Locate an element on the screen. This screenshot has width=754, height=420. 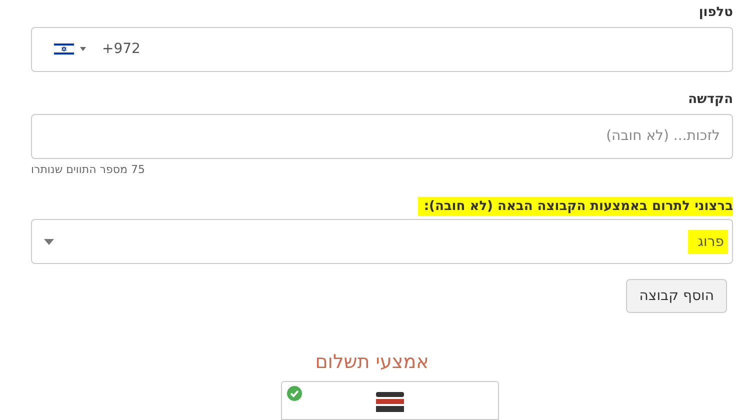
phone-field: +972 is located at coordinates (382, 49).